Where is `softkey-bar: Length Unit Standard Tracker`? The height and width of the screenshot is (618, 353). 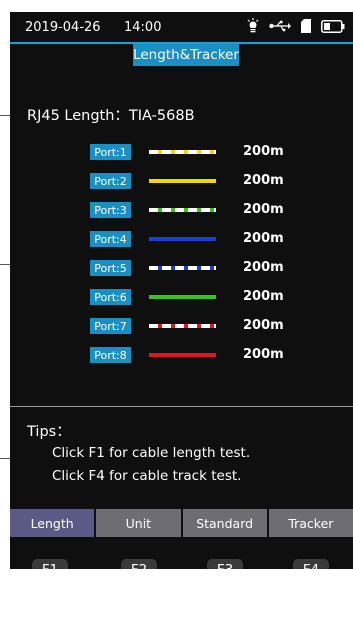 softkey-bar: Length Unit Standard Tracker is located at coordinates (181, 523).